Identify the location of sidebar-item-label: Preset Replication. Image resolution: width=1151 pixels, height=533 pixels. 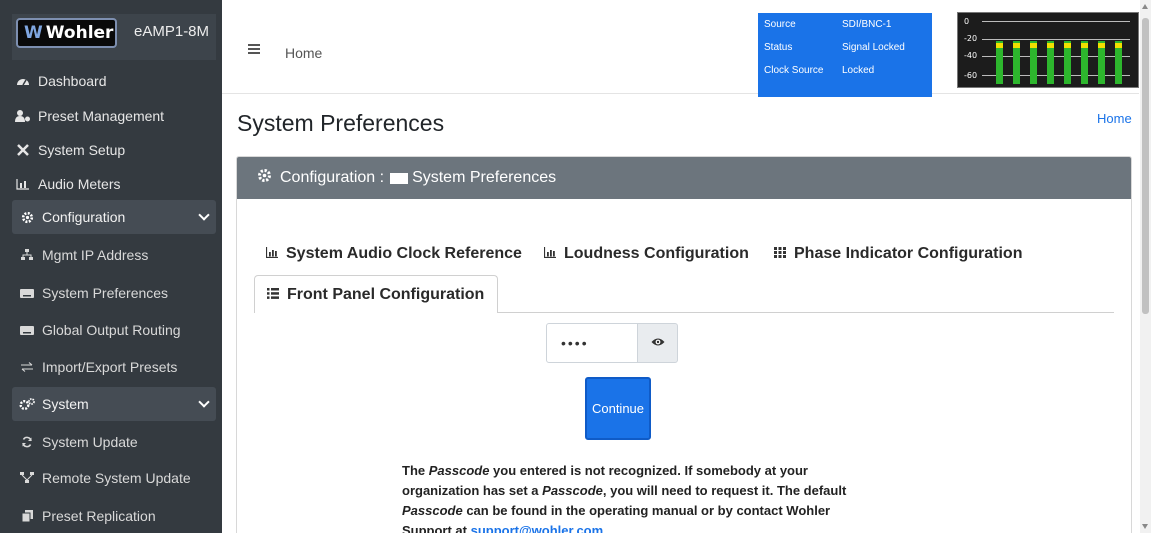
(99, 516).